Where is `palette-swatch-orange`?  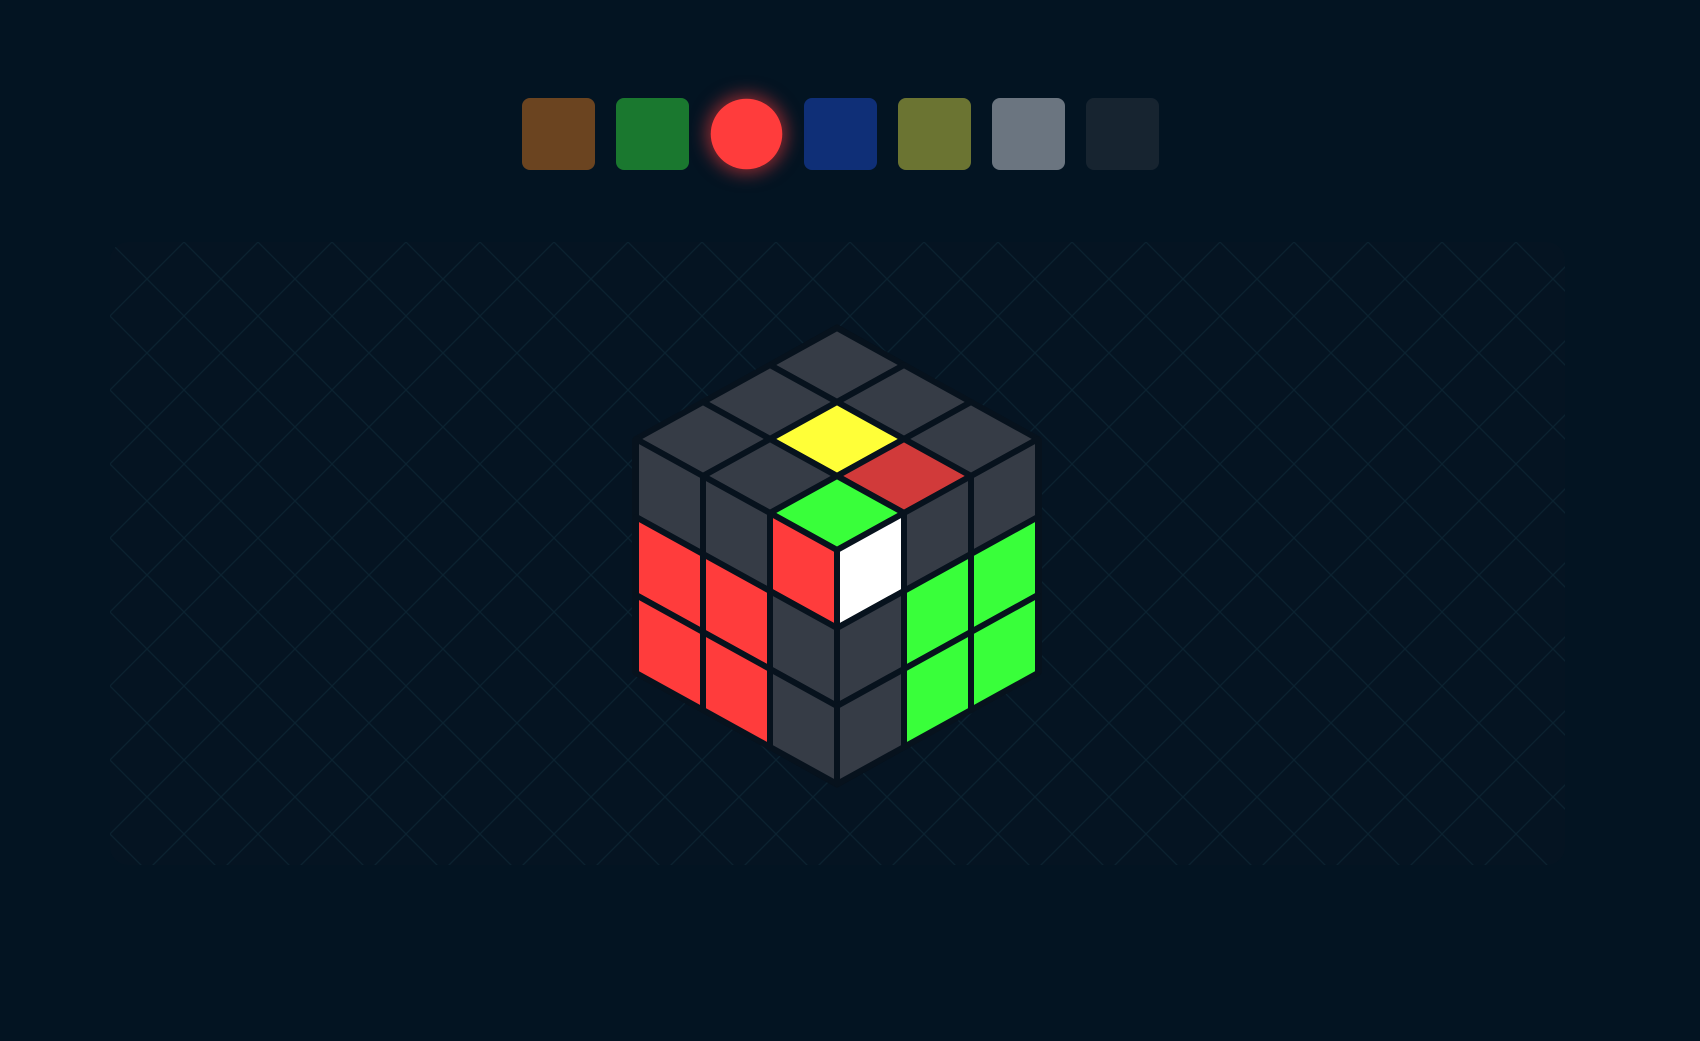
palette-swatch-orange is located at coordinates (558, 134).